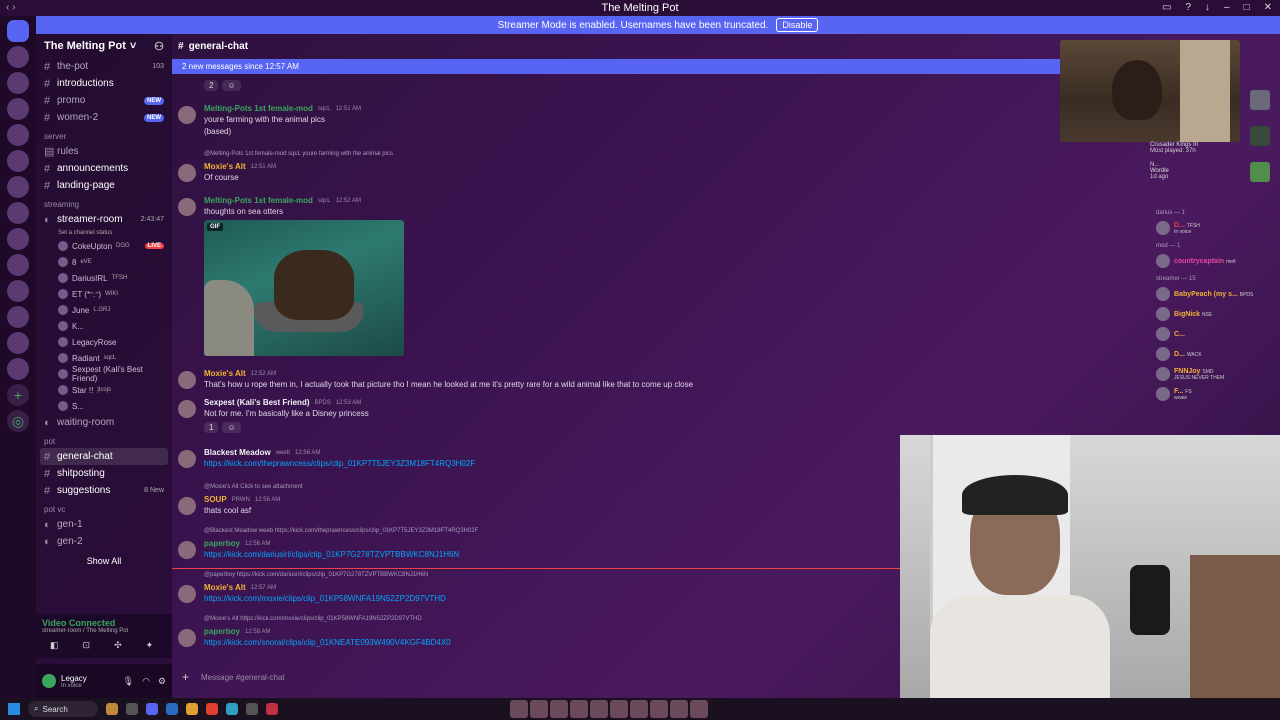 The image size is (1280, 720). Describe the element at coordinates (104, 168) in the screenshot. I see `channel-announcements: # announcements` at that location.